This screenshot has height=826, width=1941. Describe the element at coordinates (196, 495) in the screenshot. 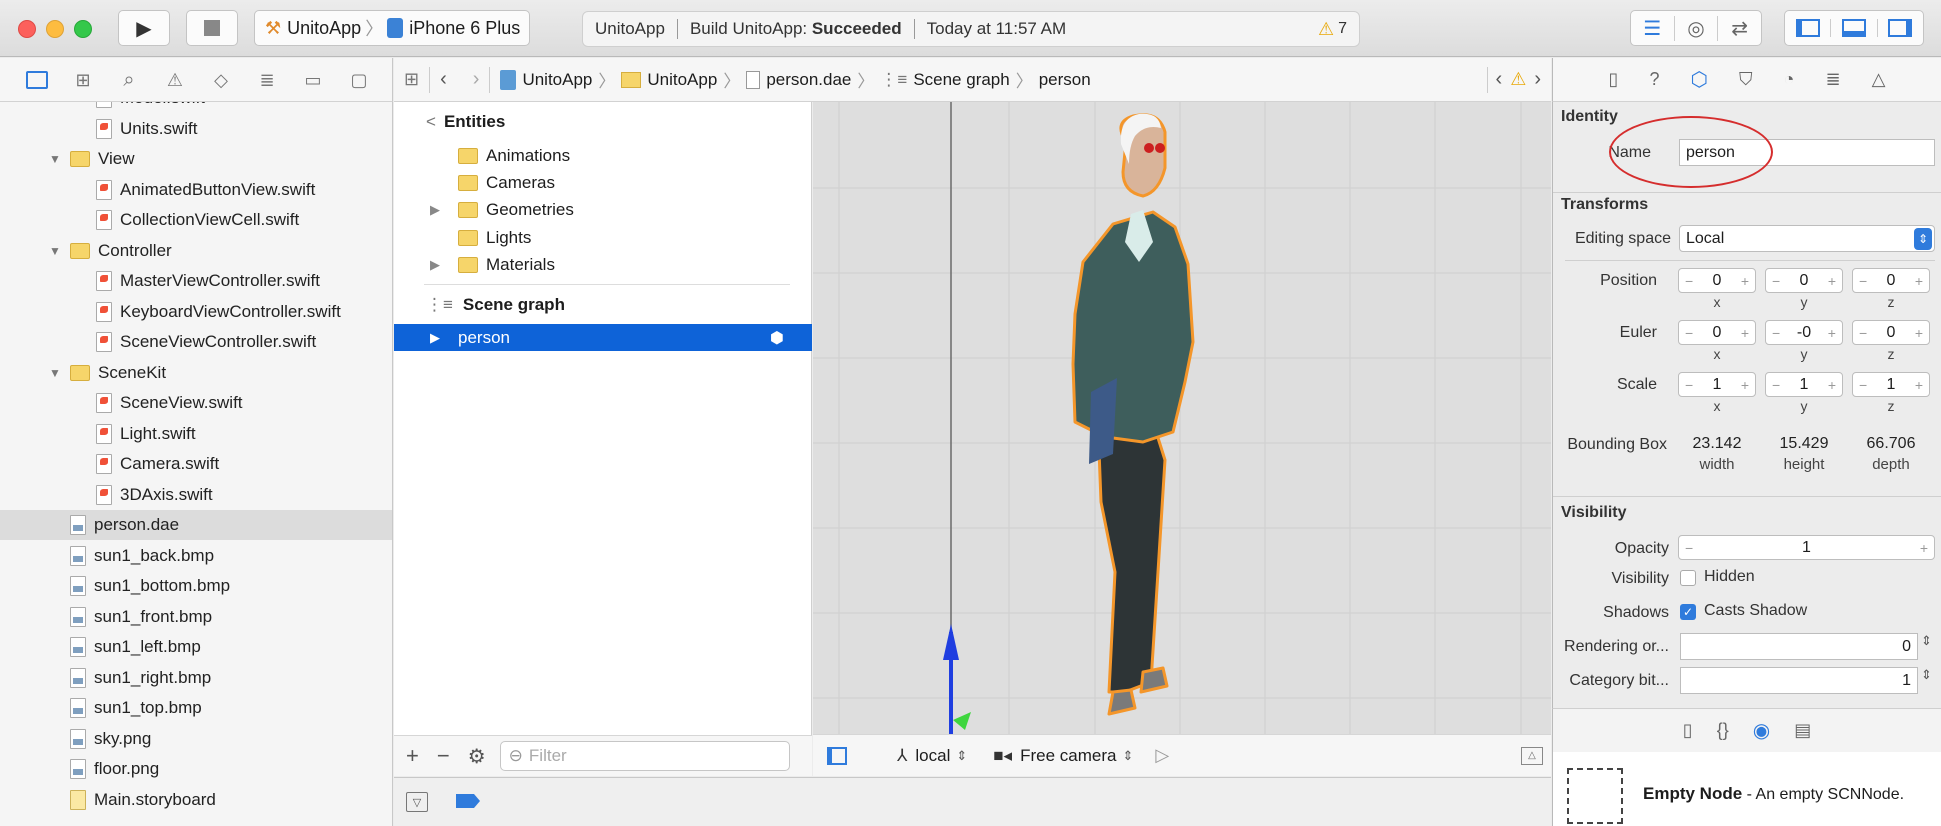

I see `navigator-file: 3DAxis.swift` at that location.